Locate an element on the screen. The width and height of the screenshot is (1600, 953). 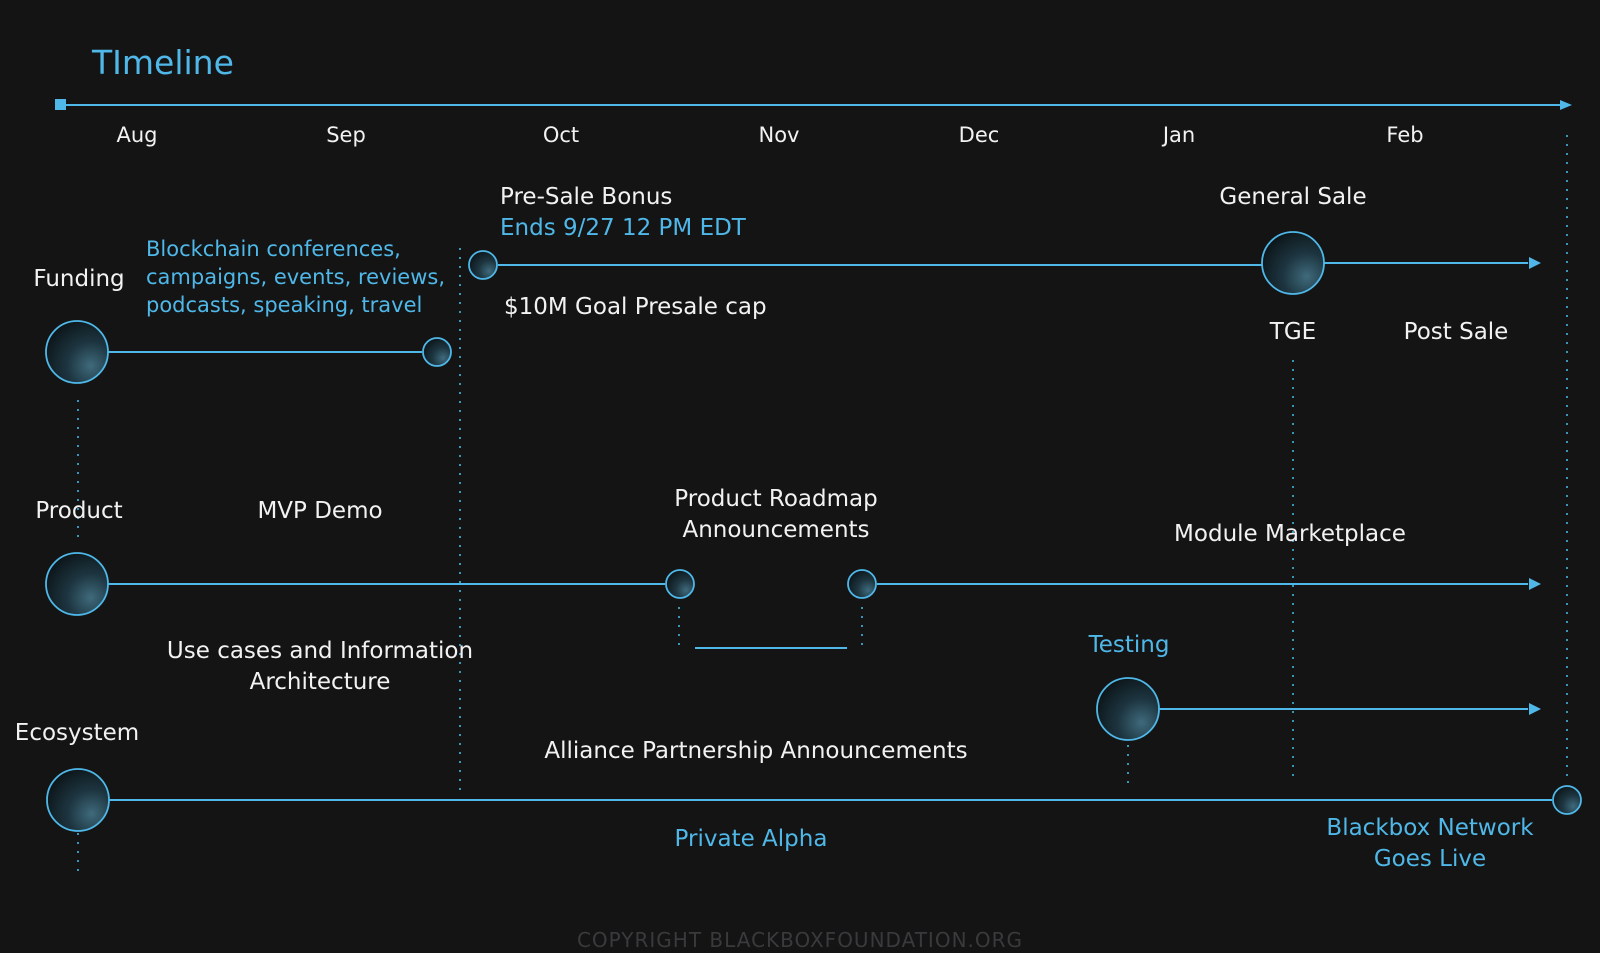
post-sale-label: Post Sale is located at coordinates (1456, 332).